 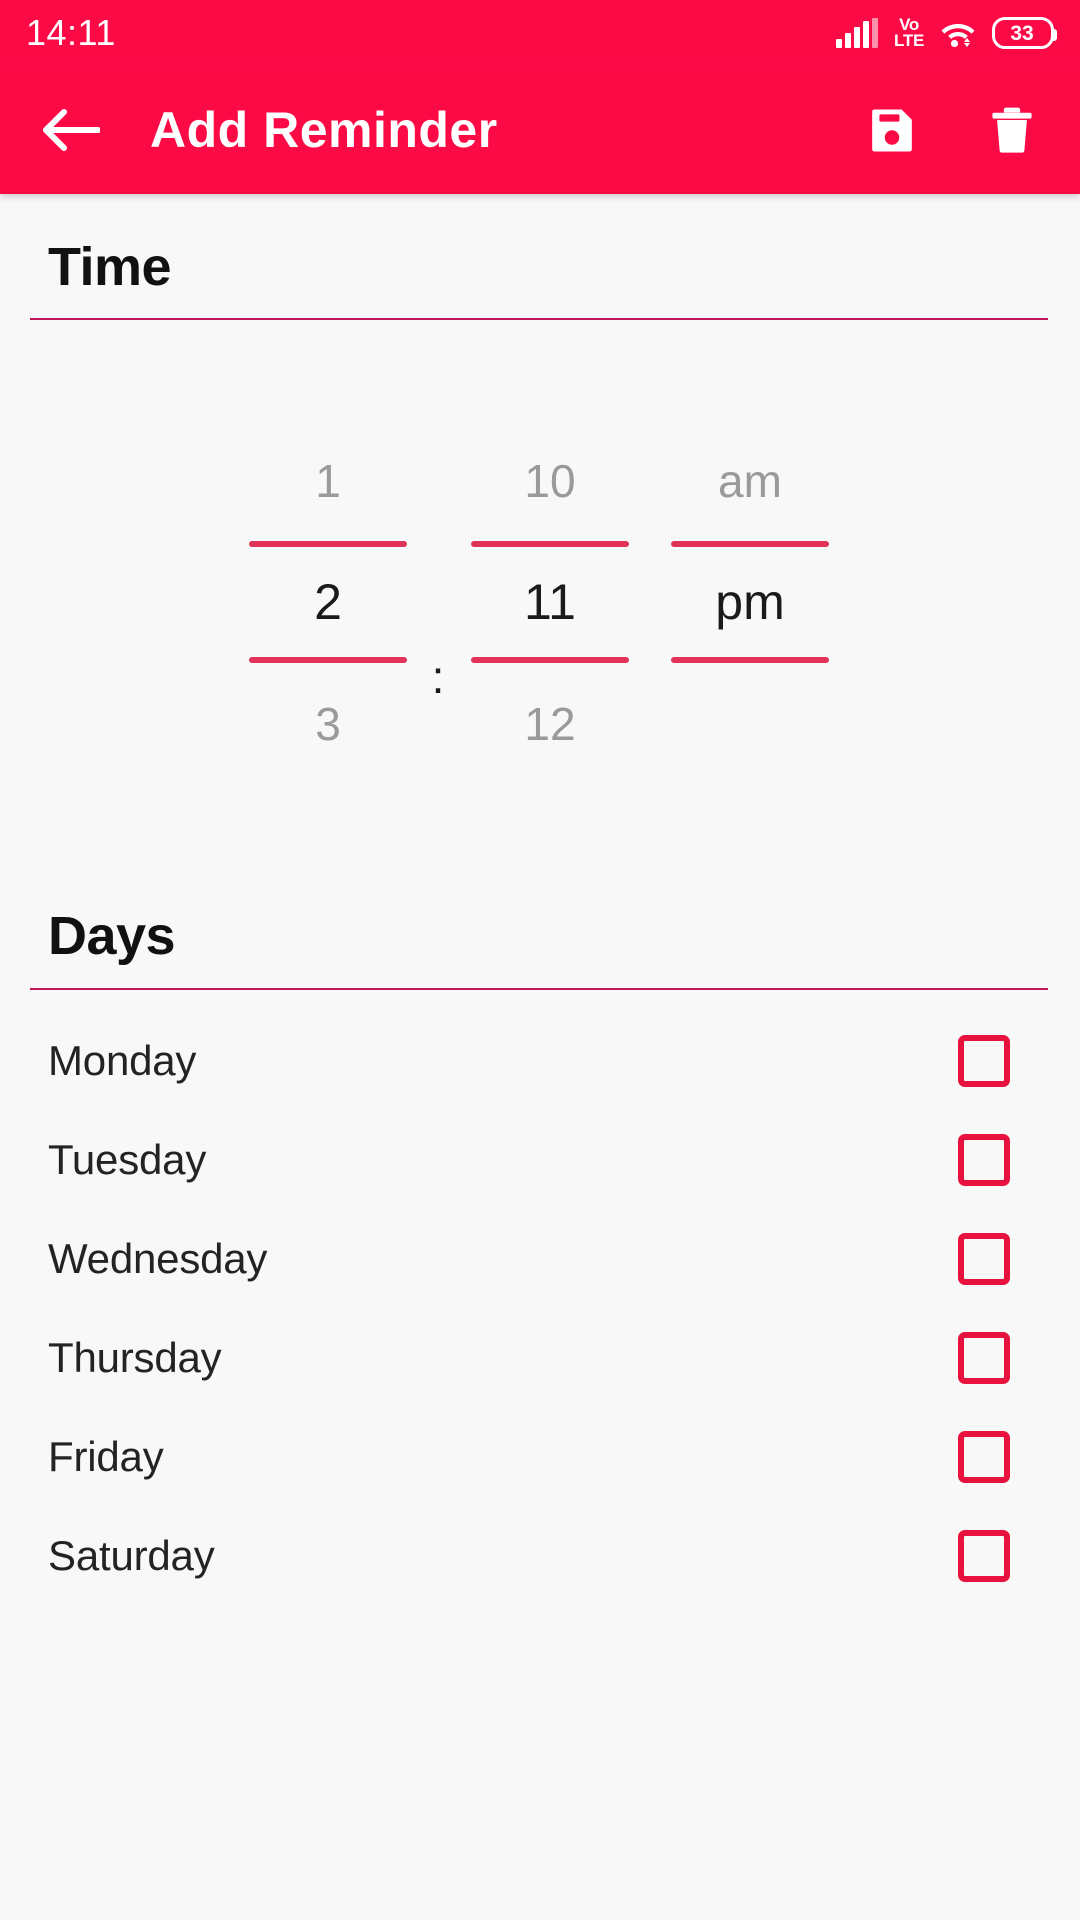 What do you see at coordinates (71, 32) in the screenshot?
I see `status-clock: 14:11` at bounding box center [71, 32].